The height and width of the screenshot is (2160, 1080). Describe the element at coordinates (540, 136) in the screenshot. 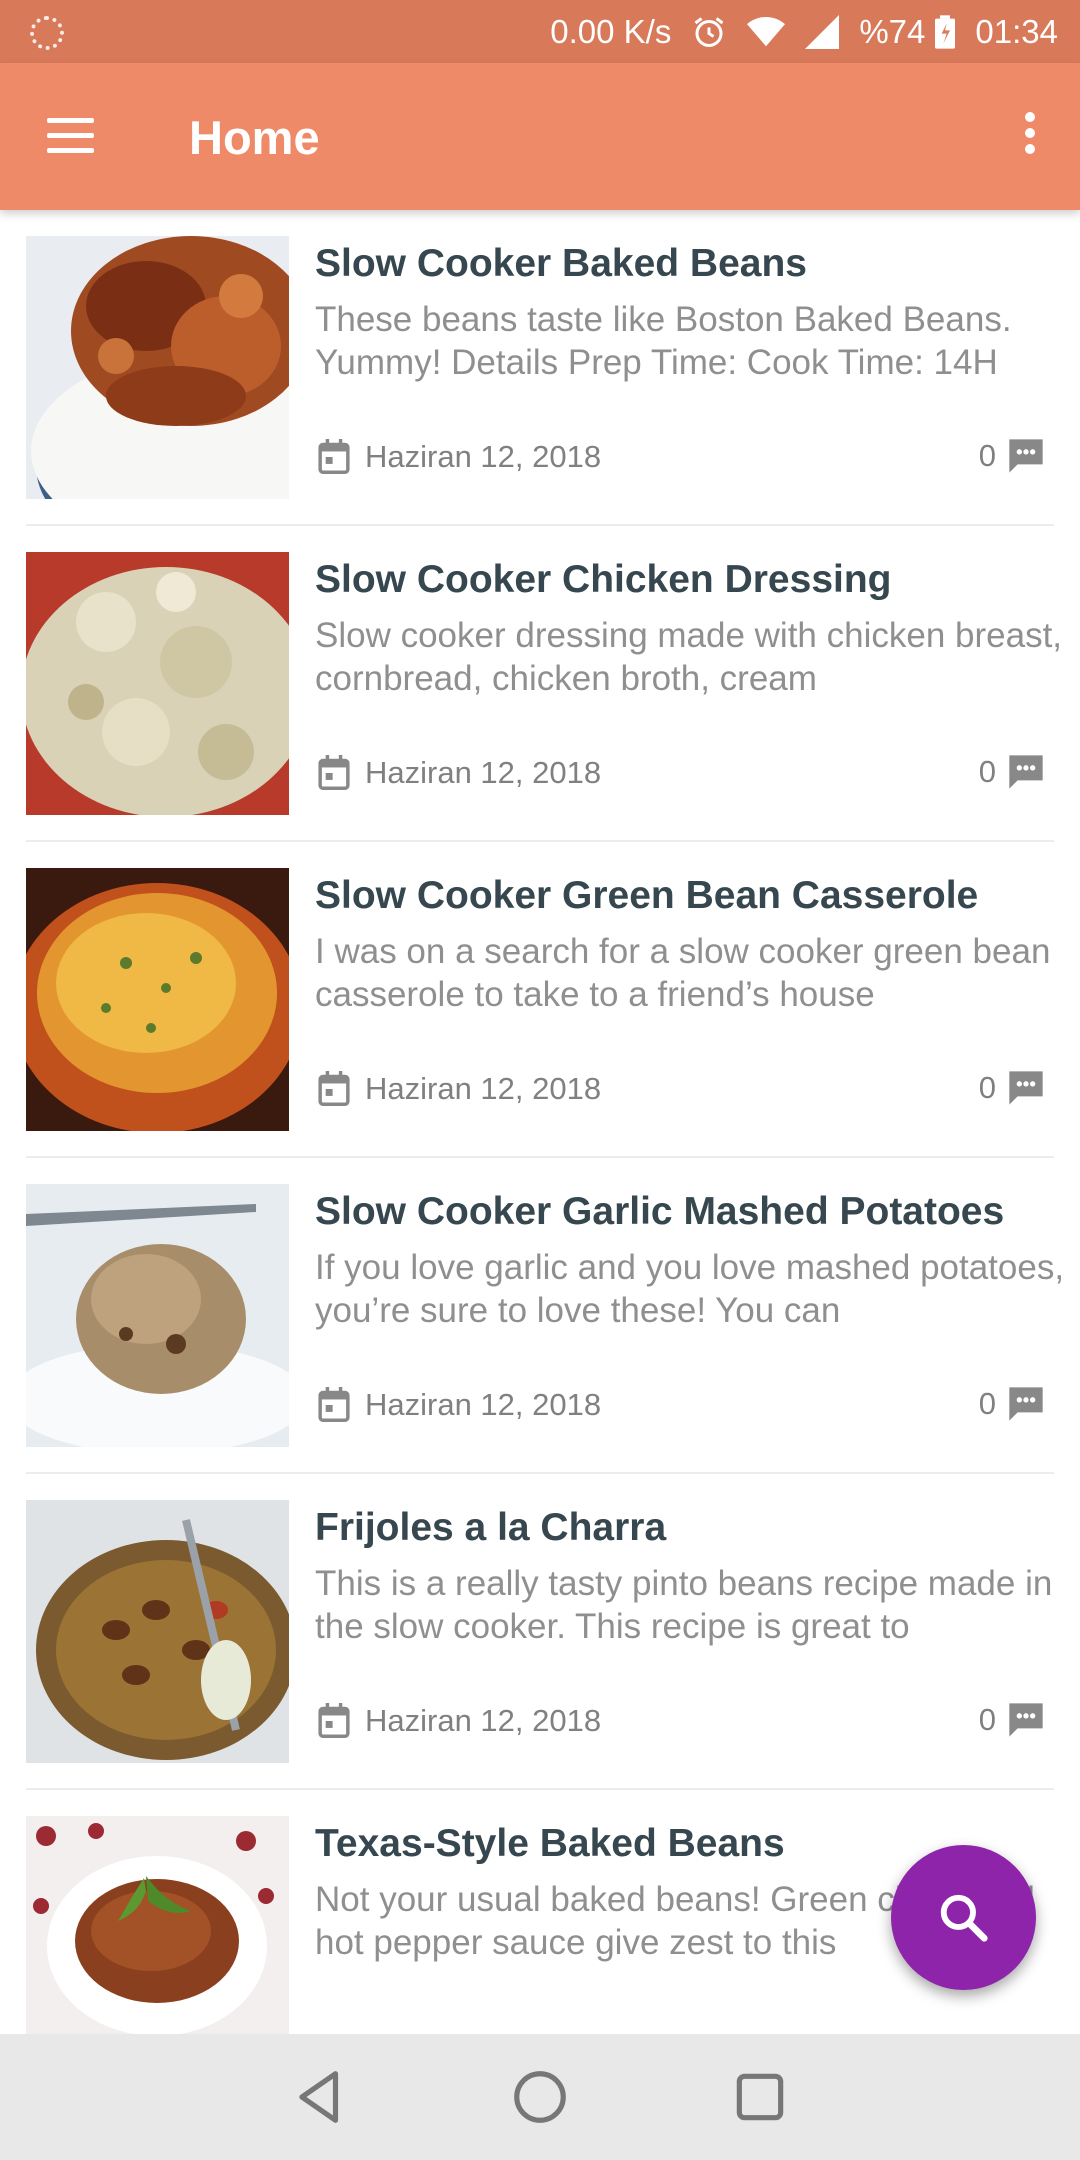

I see `app-bar: Home` at that location.